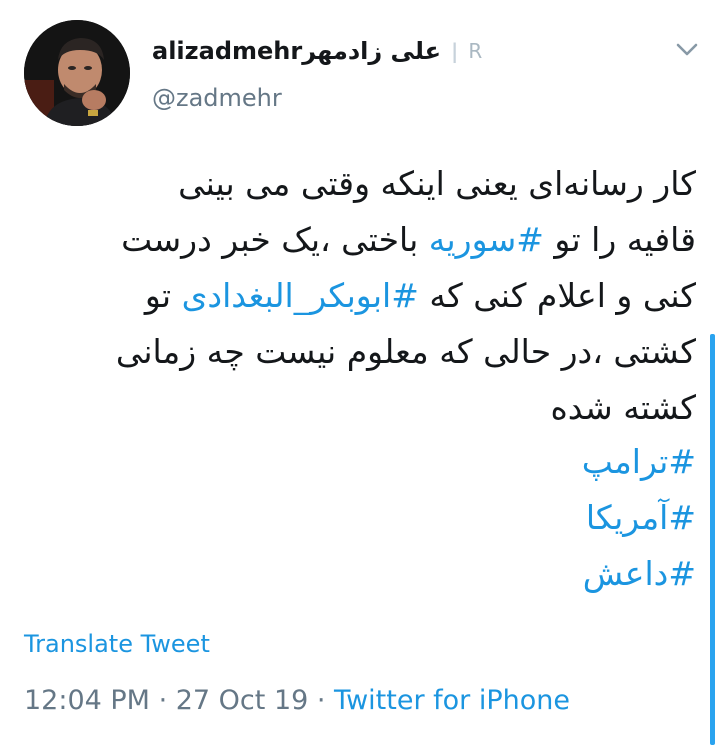 Image resolution: width=720 pixels, height=745 pixels. I want to click on scrollbar, so click(712, 539).